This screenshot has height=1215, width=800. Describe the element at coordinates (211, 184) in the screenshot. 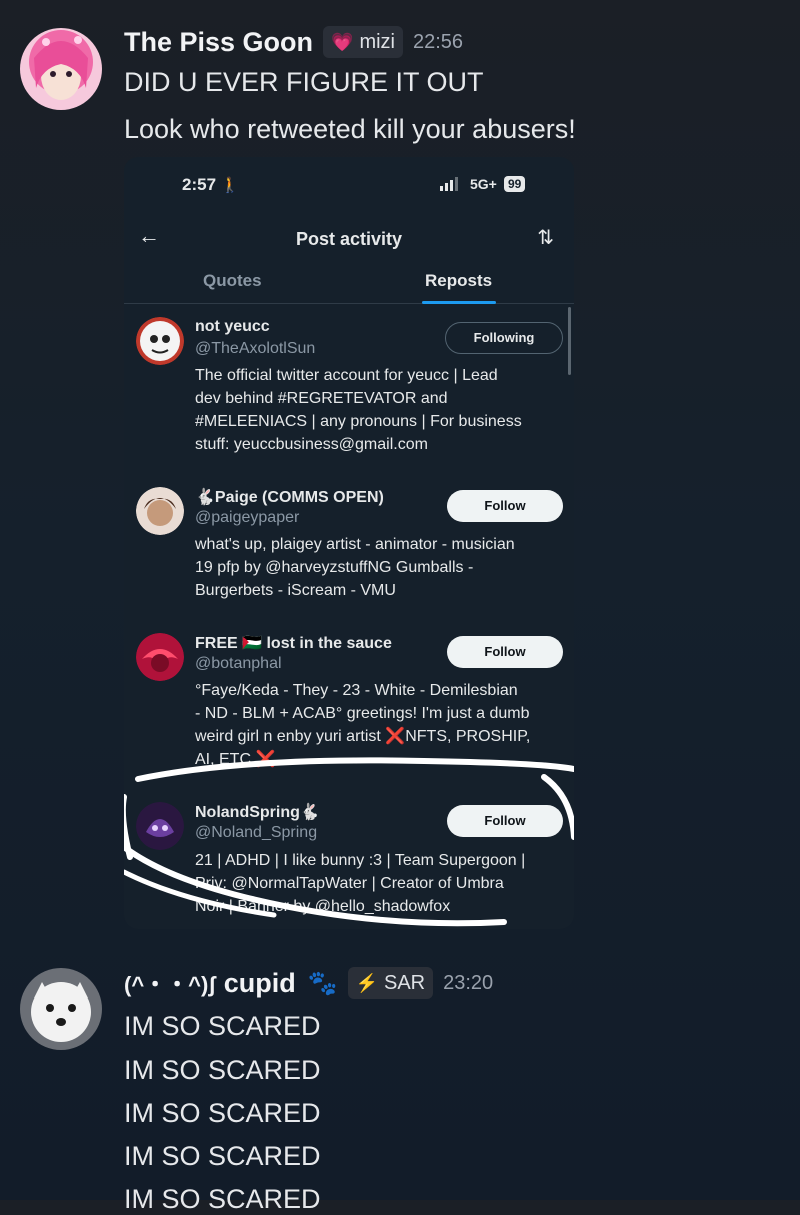

I see `status-time: 2:57 🚶` at that location.